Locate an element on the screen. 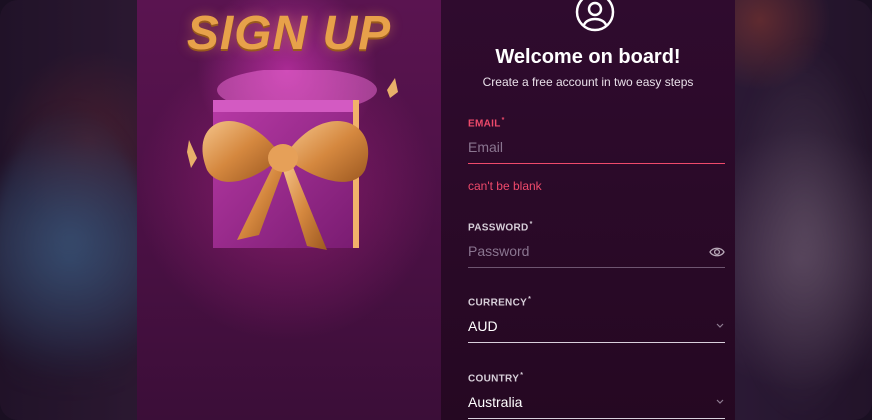  country-field-group: COUNTRY* Australia is located at coordinates (596, 396).